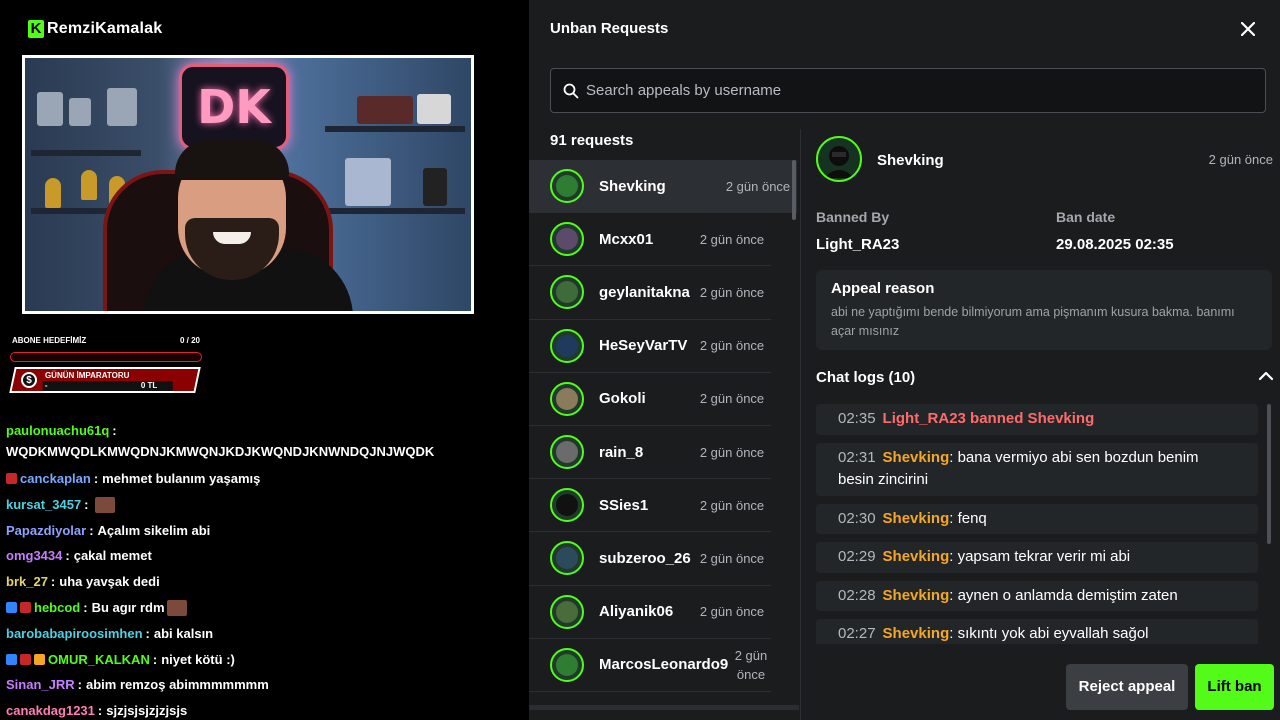 This screenshot has height=720, width=1280. I want to click on log-time: 02:29, so click(857, 556).